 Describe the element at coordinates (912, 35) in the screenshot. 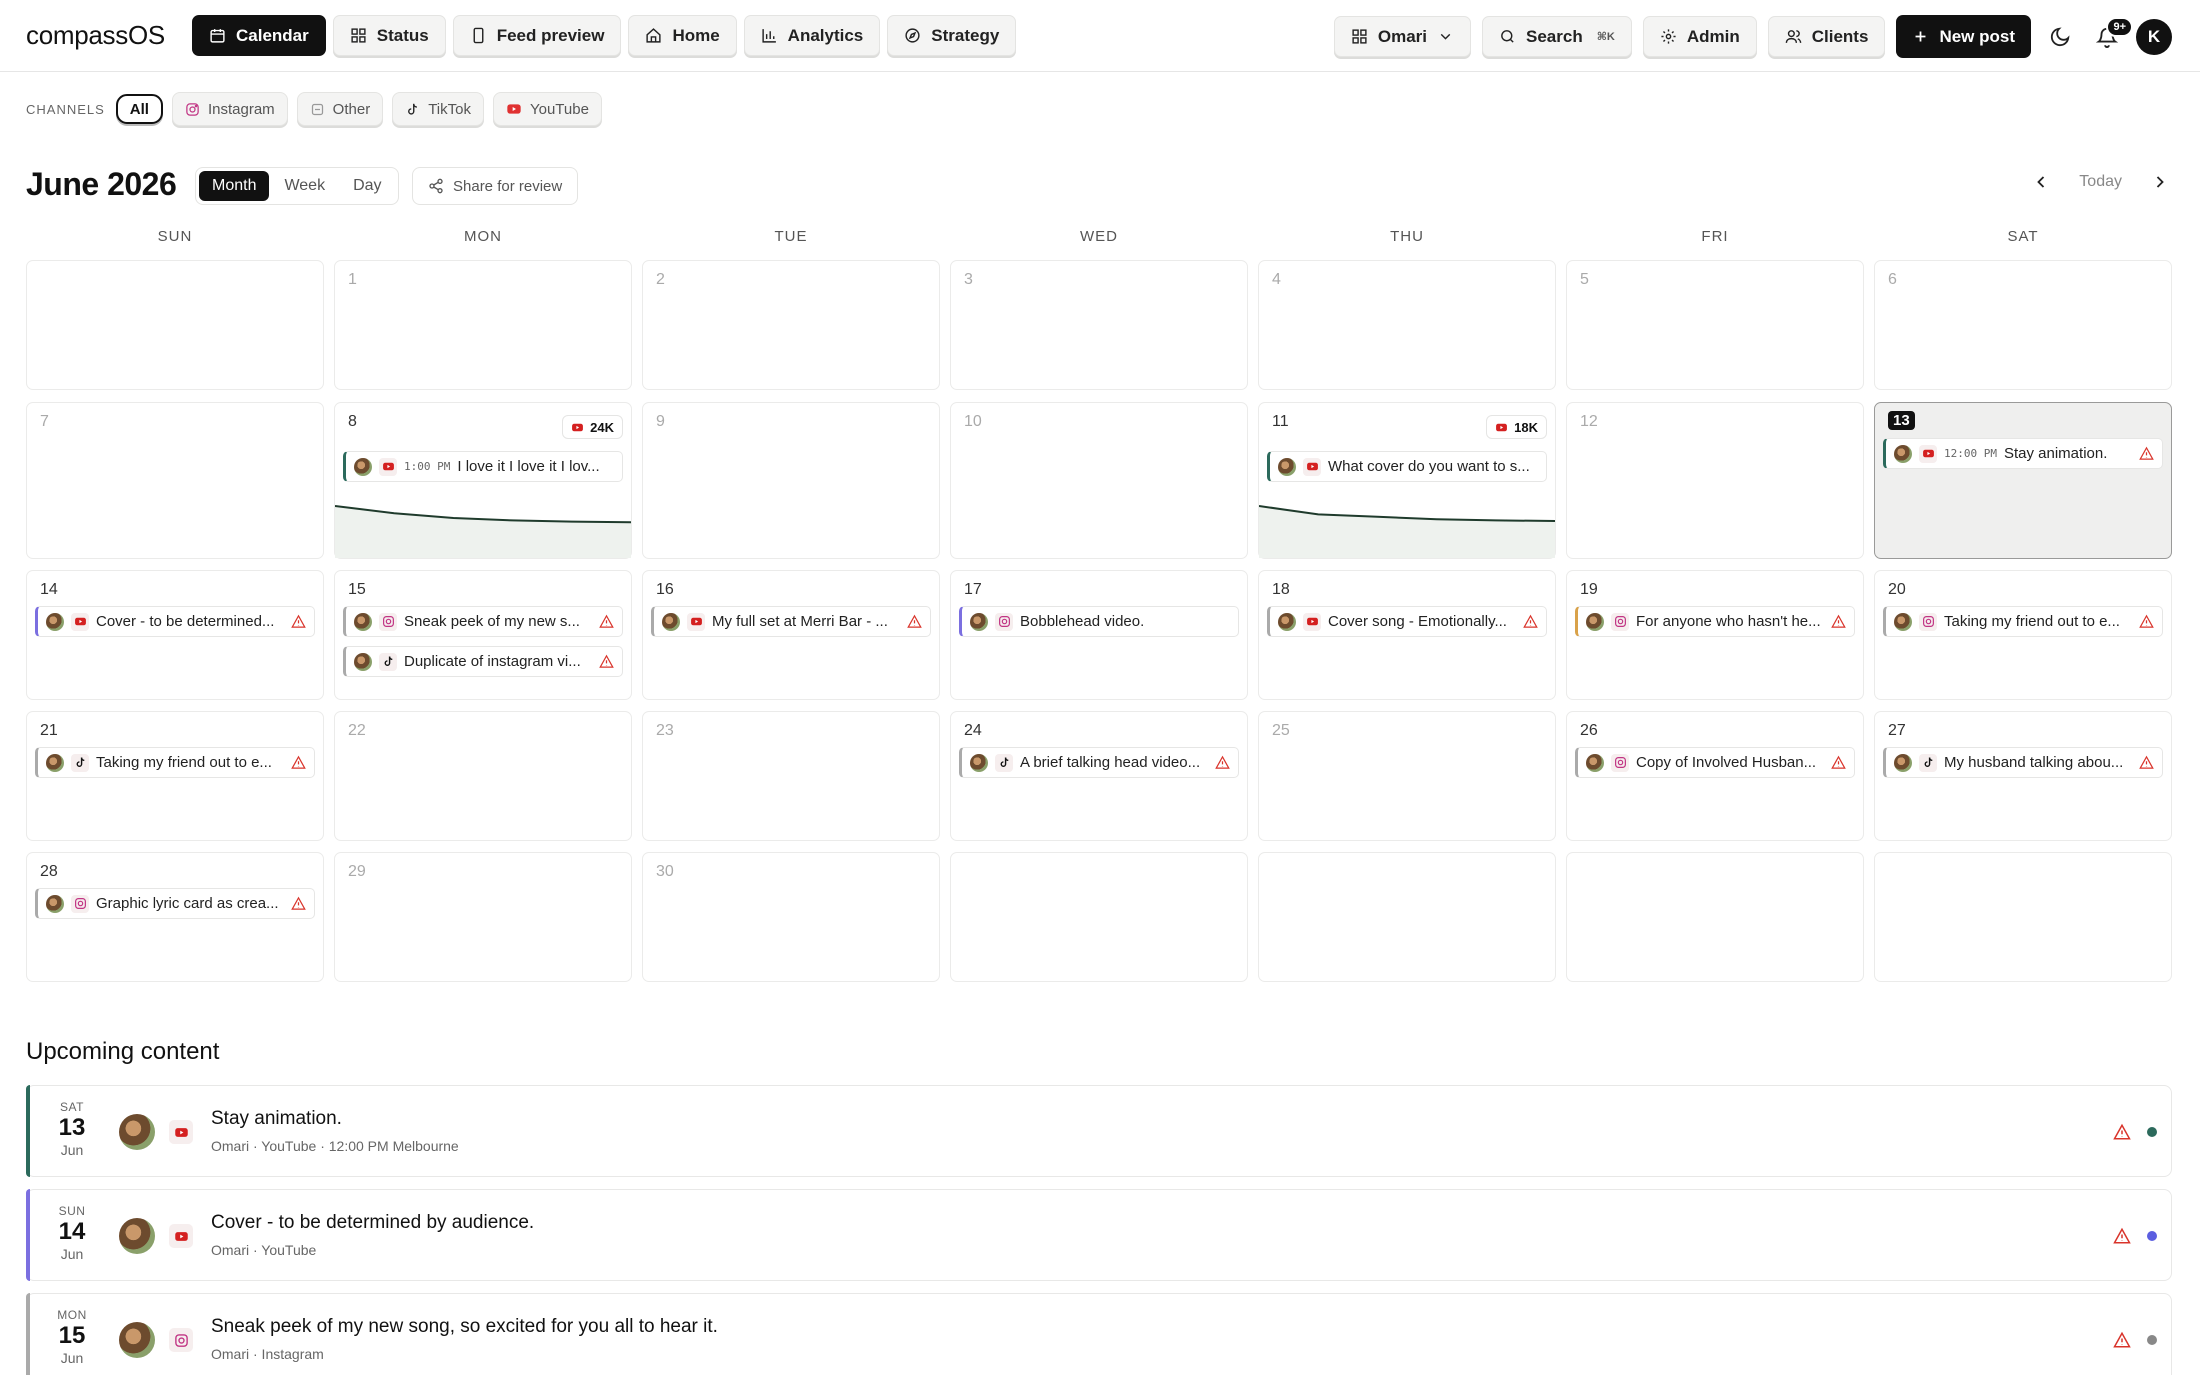

I see `compass-icon` at that location.